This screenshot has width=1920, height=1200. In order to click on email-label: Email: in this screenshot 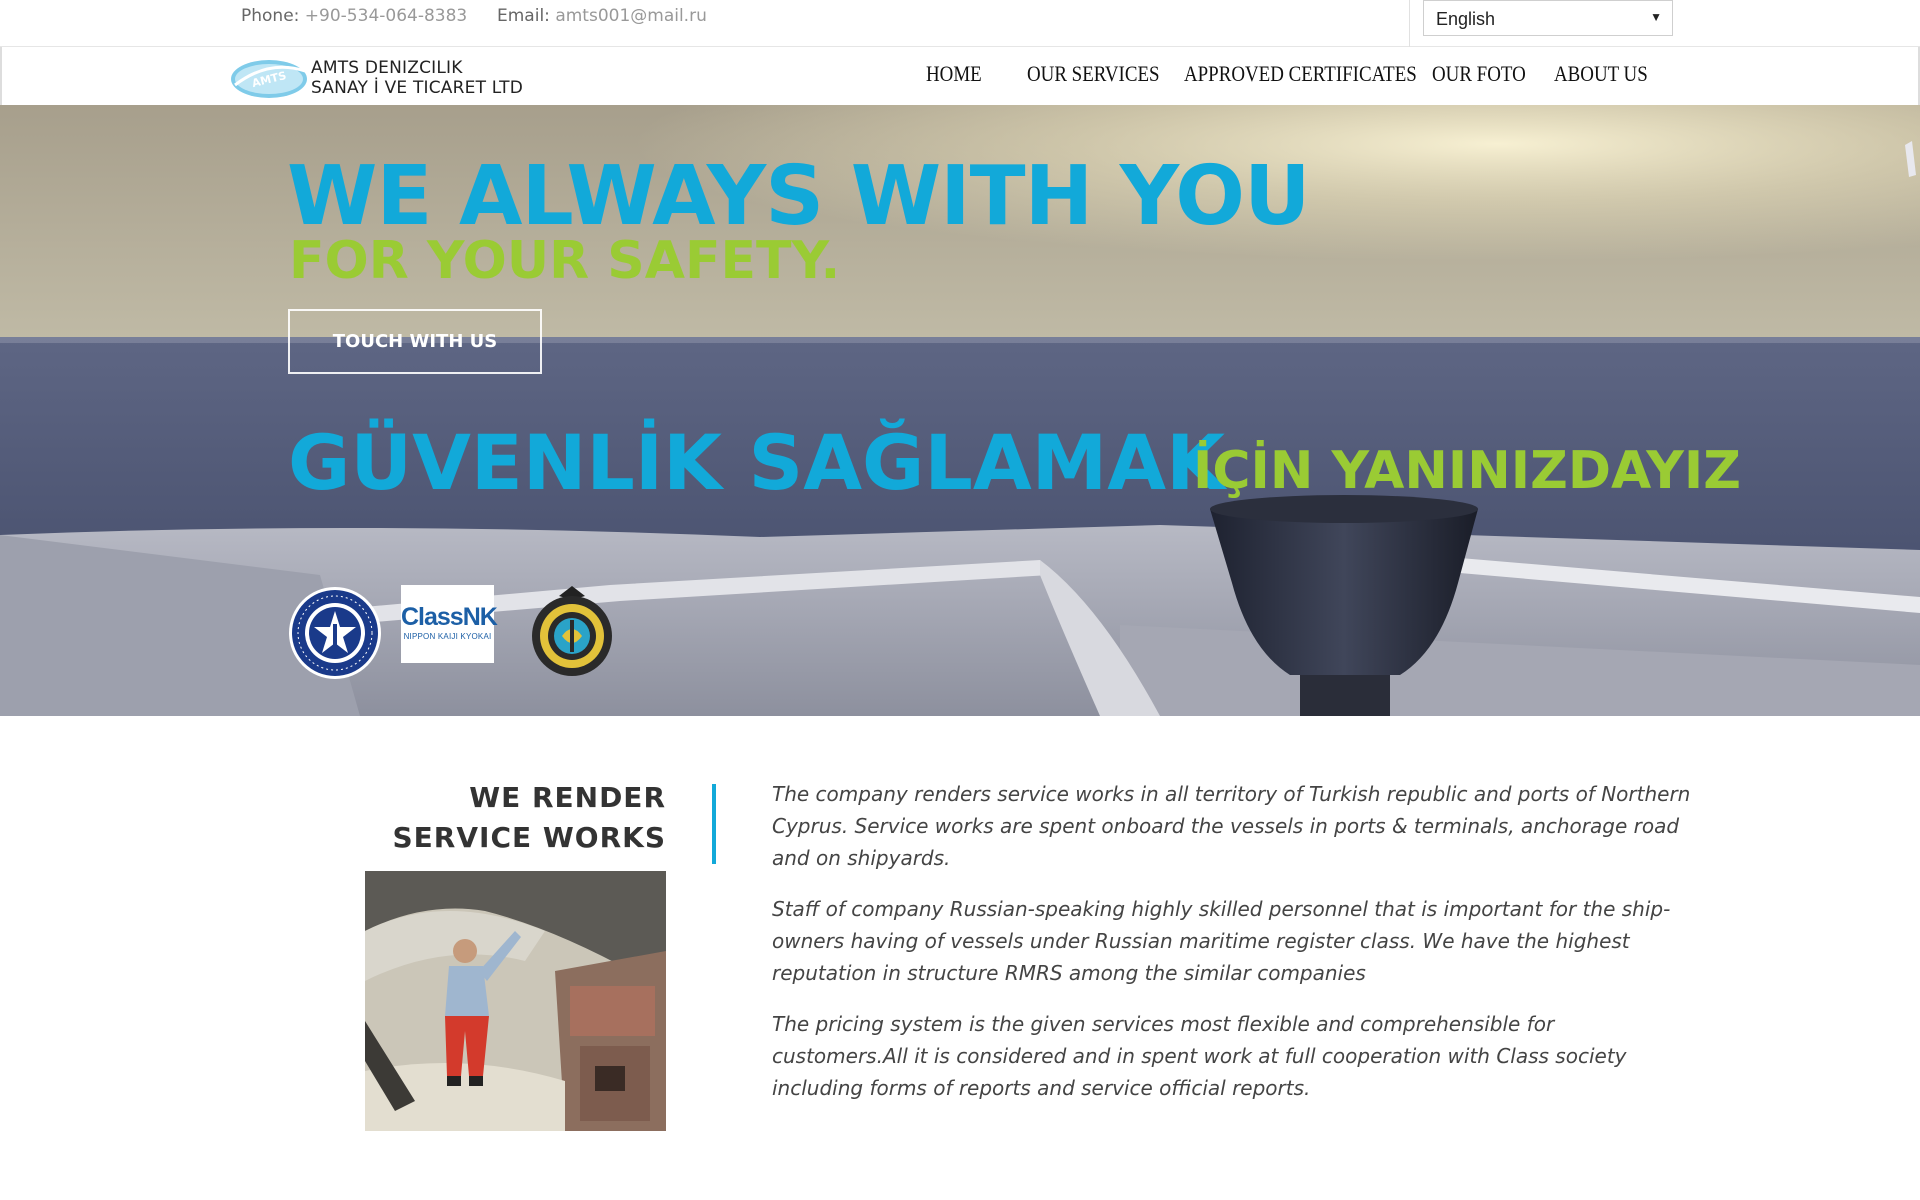, I will do `click(523, 16)`.